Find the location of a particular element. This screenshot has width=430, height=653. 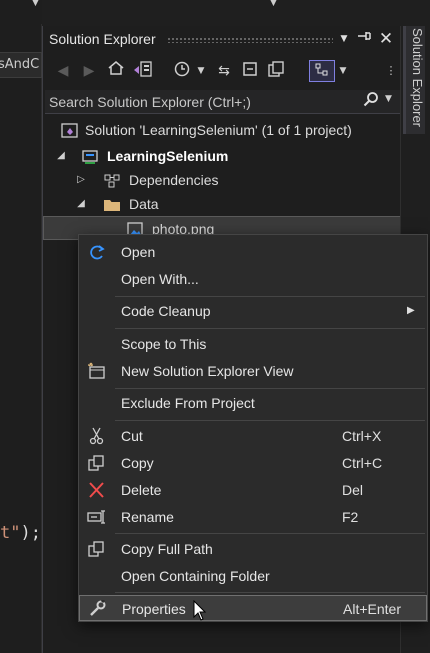

menu-item-label: Open is located at coordinates (138, 252).